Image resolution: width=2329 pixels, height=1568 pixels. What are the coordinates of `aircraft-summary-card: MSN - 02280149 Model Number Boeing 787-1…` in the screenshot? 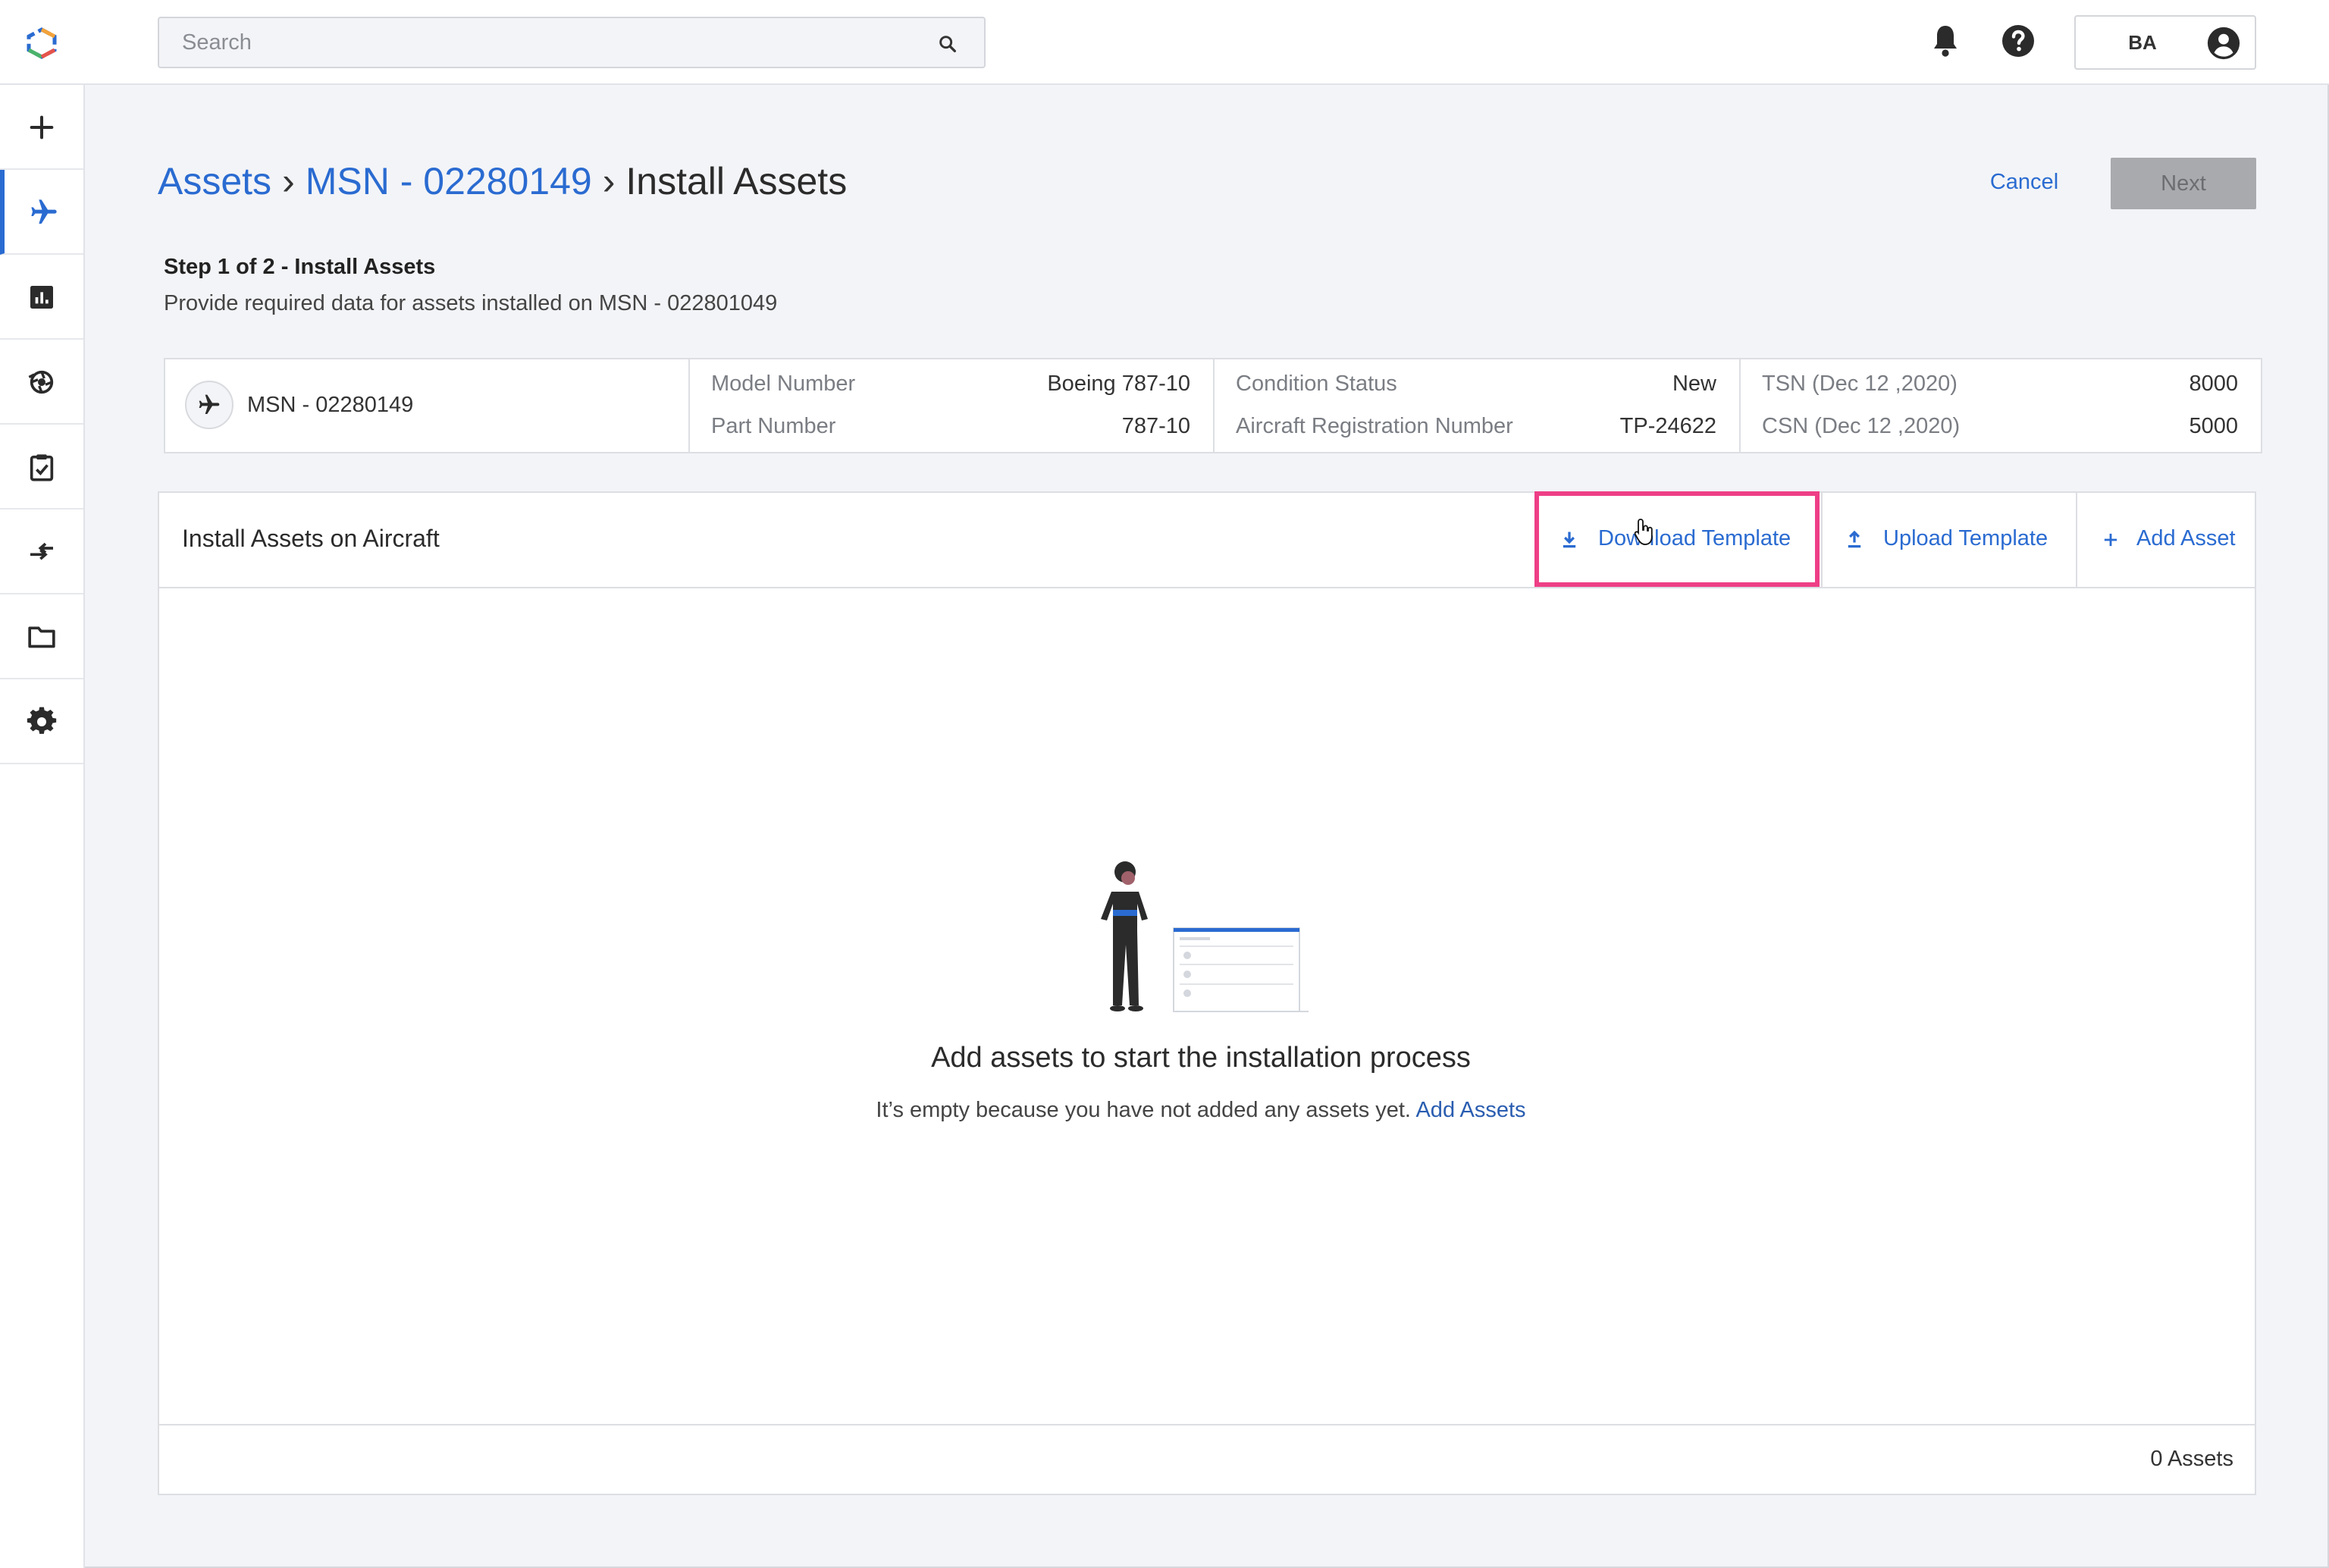 It's located at (1213, 406).